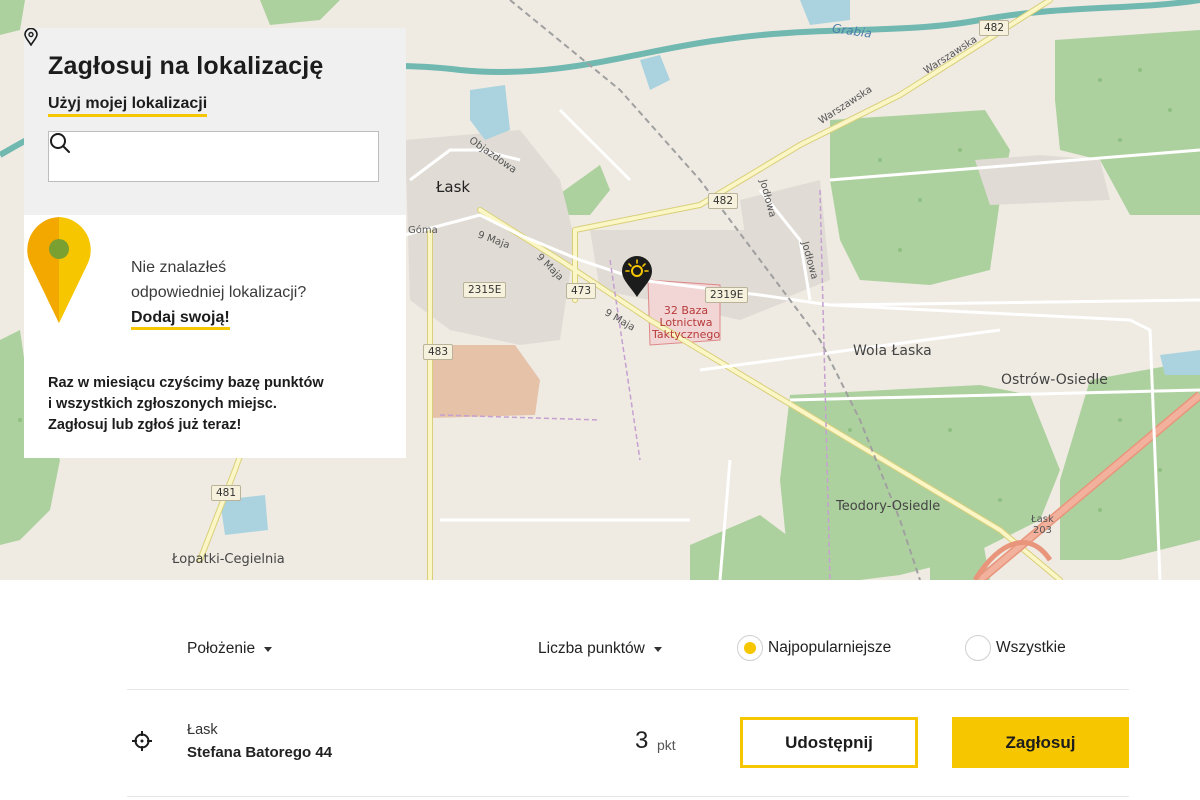 The width and height of the screenshot is (1200, 800). Describe the element at coordinates (750, 648) in the screenshot. I see `radio-selected-icon` at that location.